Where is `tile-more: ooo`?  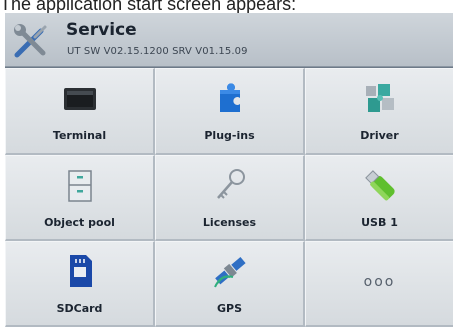 tile-more: ooo is located at coordinates (379, 284).